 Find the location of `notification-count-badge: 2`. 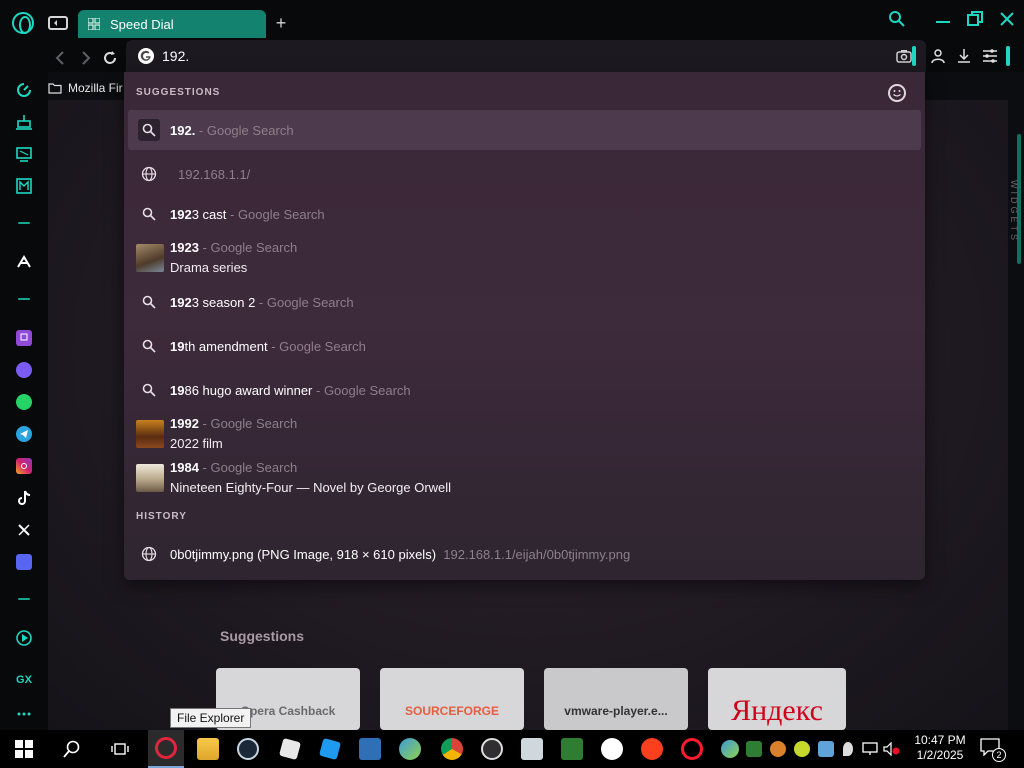

notification-count-badge: 2 is located at coordinates (999, 755).